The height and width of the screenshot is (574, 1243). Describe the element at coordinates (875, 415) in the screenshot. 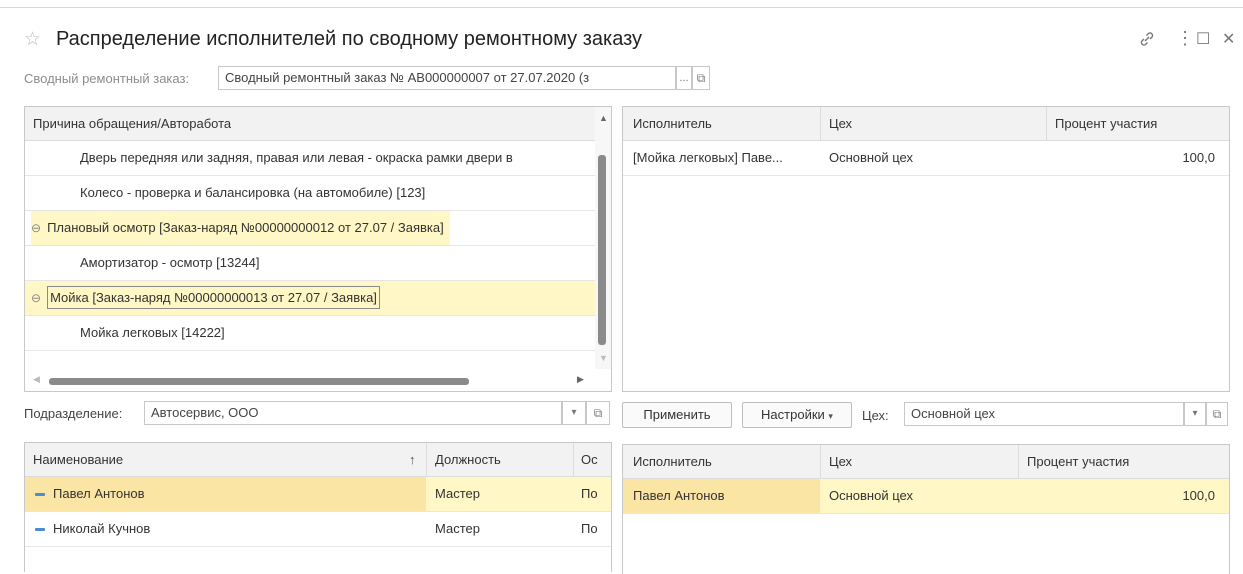

I see `workshop-label: Цех:` at that location.